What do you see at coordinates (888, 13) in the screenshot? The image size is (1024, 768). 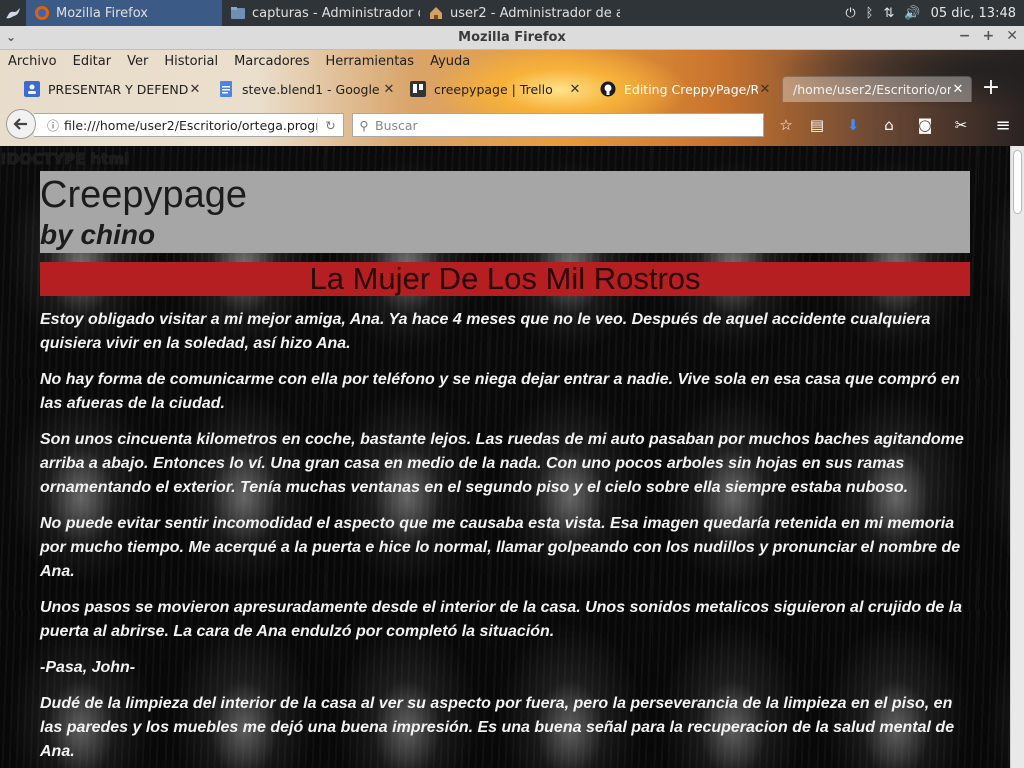 I see `network-icon: ⇅` at bounding box center [888, 13].